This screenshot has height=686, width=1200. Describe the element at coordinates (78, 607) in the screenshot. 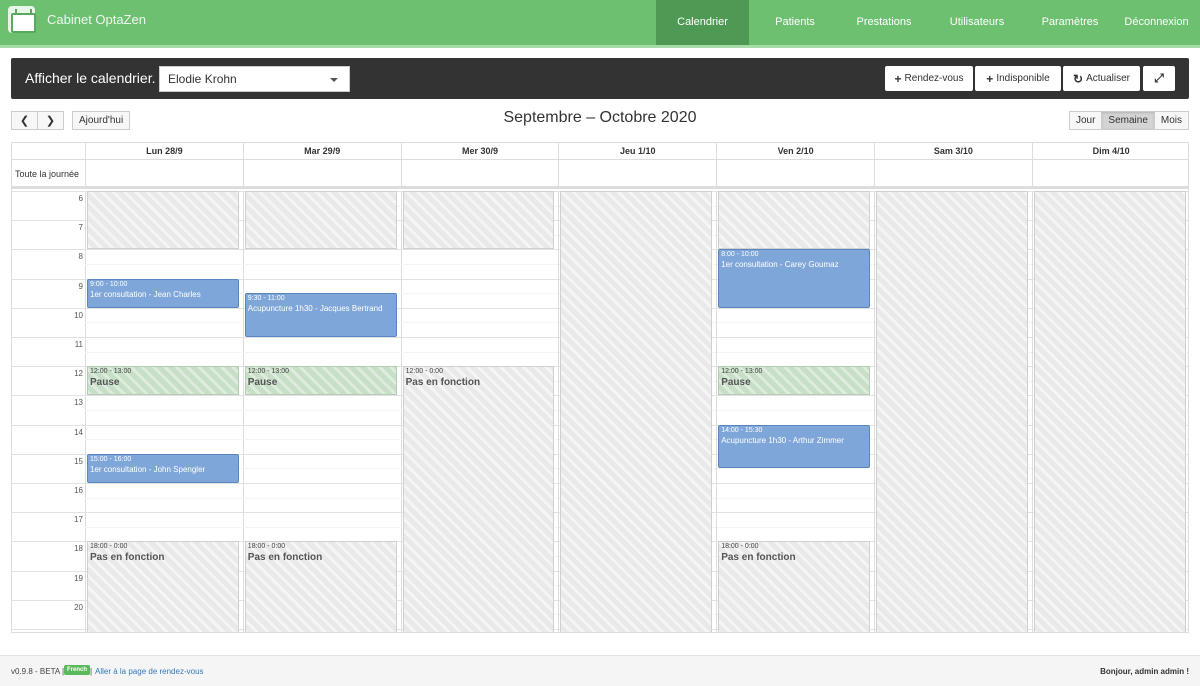

I see `hour-label: 20` at that location.